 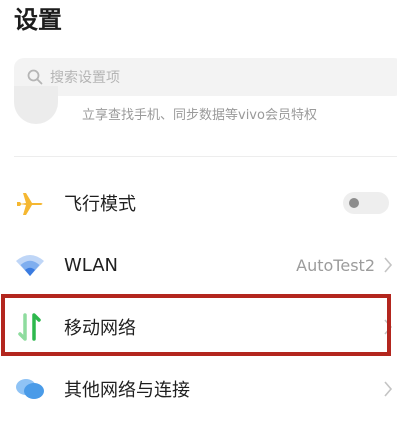 I want to click on account-avatar, so click(x=36, y=105).